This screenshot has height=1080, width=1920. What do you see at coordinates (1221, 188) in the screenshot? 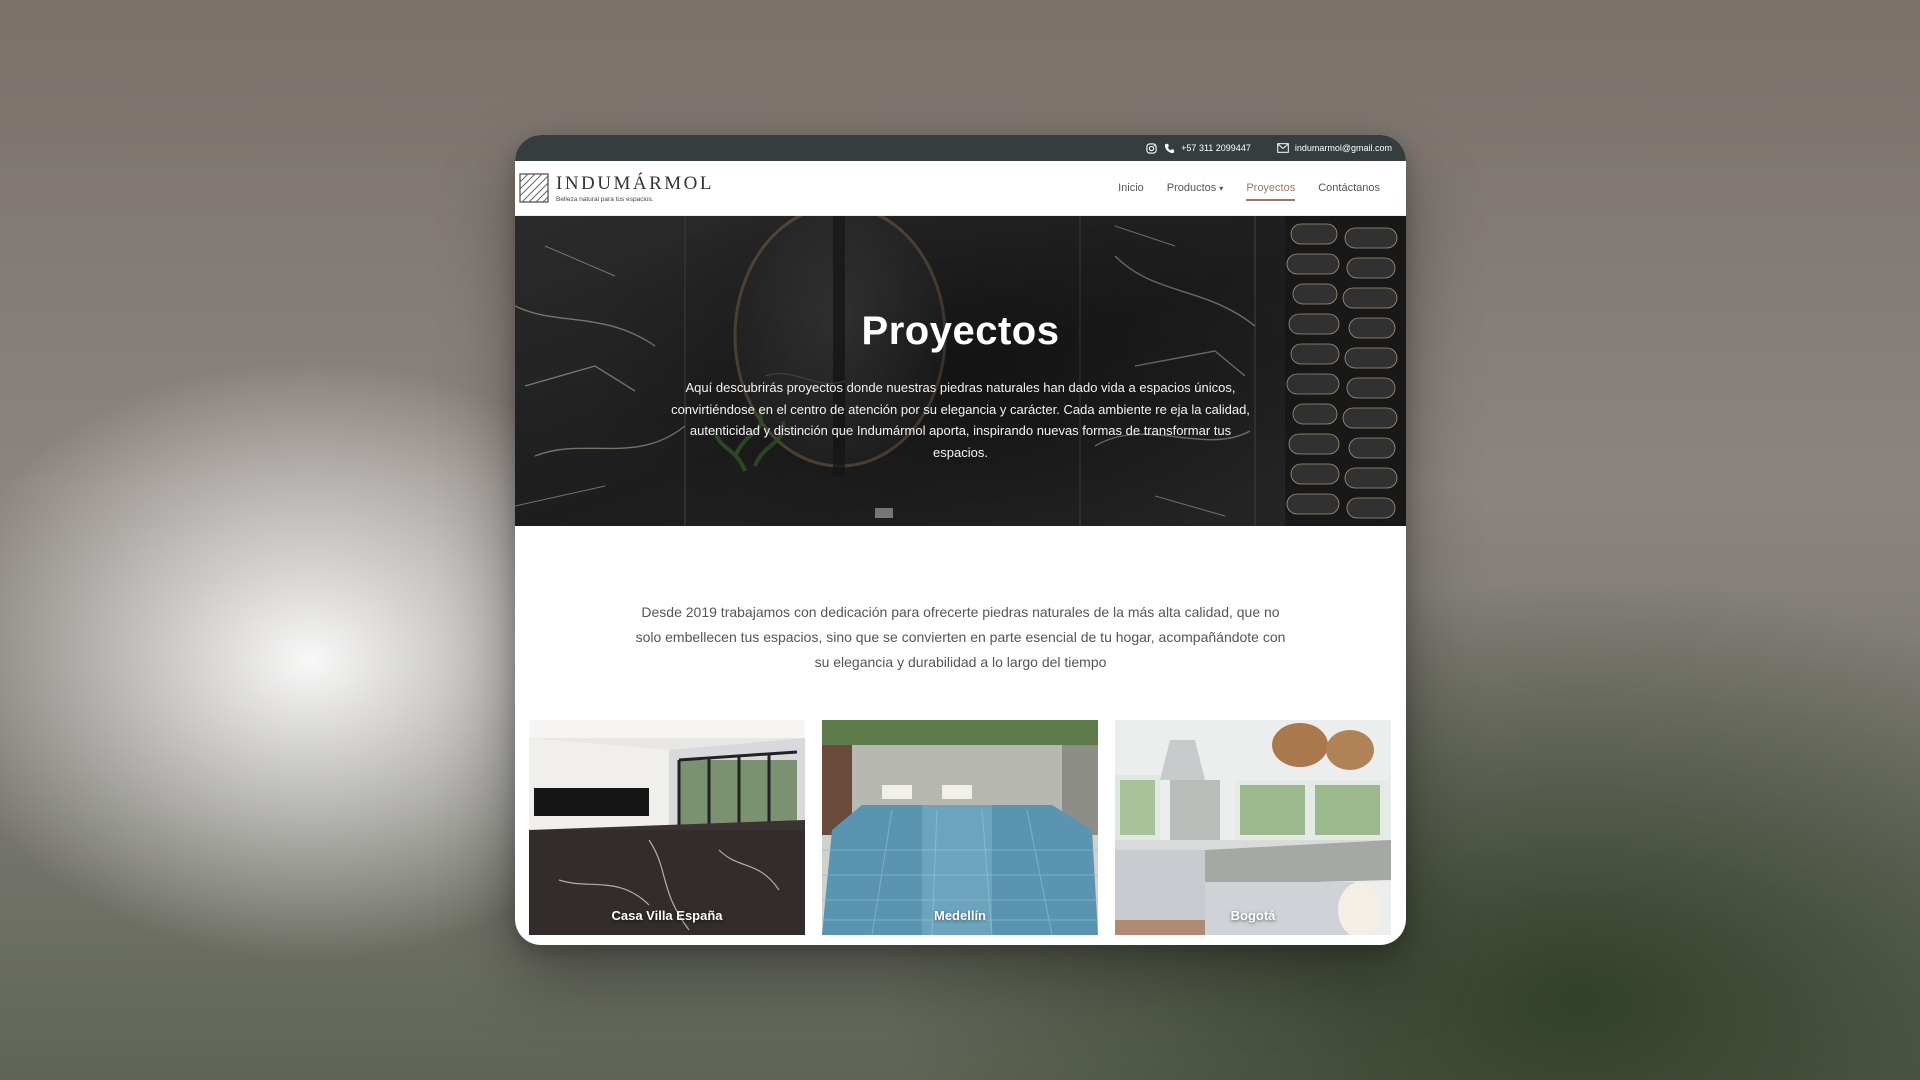
I see `chevron-down-icon: ▾` at bounding box center [1221, 188].